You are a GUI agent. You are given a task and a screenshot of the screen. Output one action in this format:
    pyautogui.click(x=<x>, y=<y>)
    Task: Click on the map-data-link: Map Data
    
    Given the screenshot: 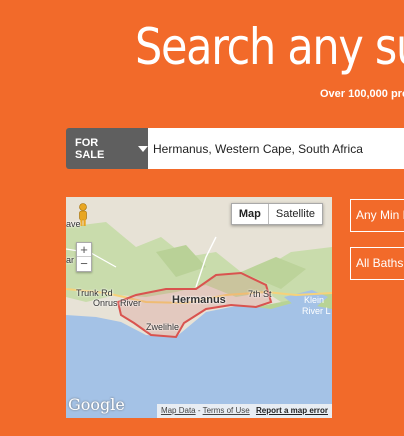 What is the action you would take?
    pyautogui.click(x=178, y=410)
    